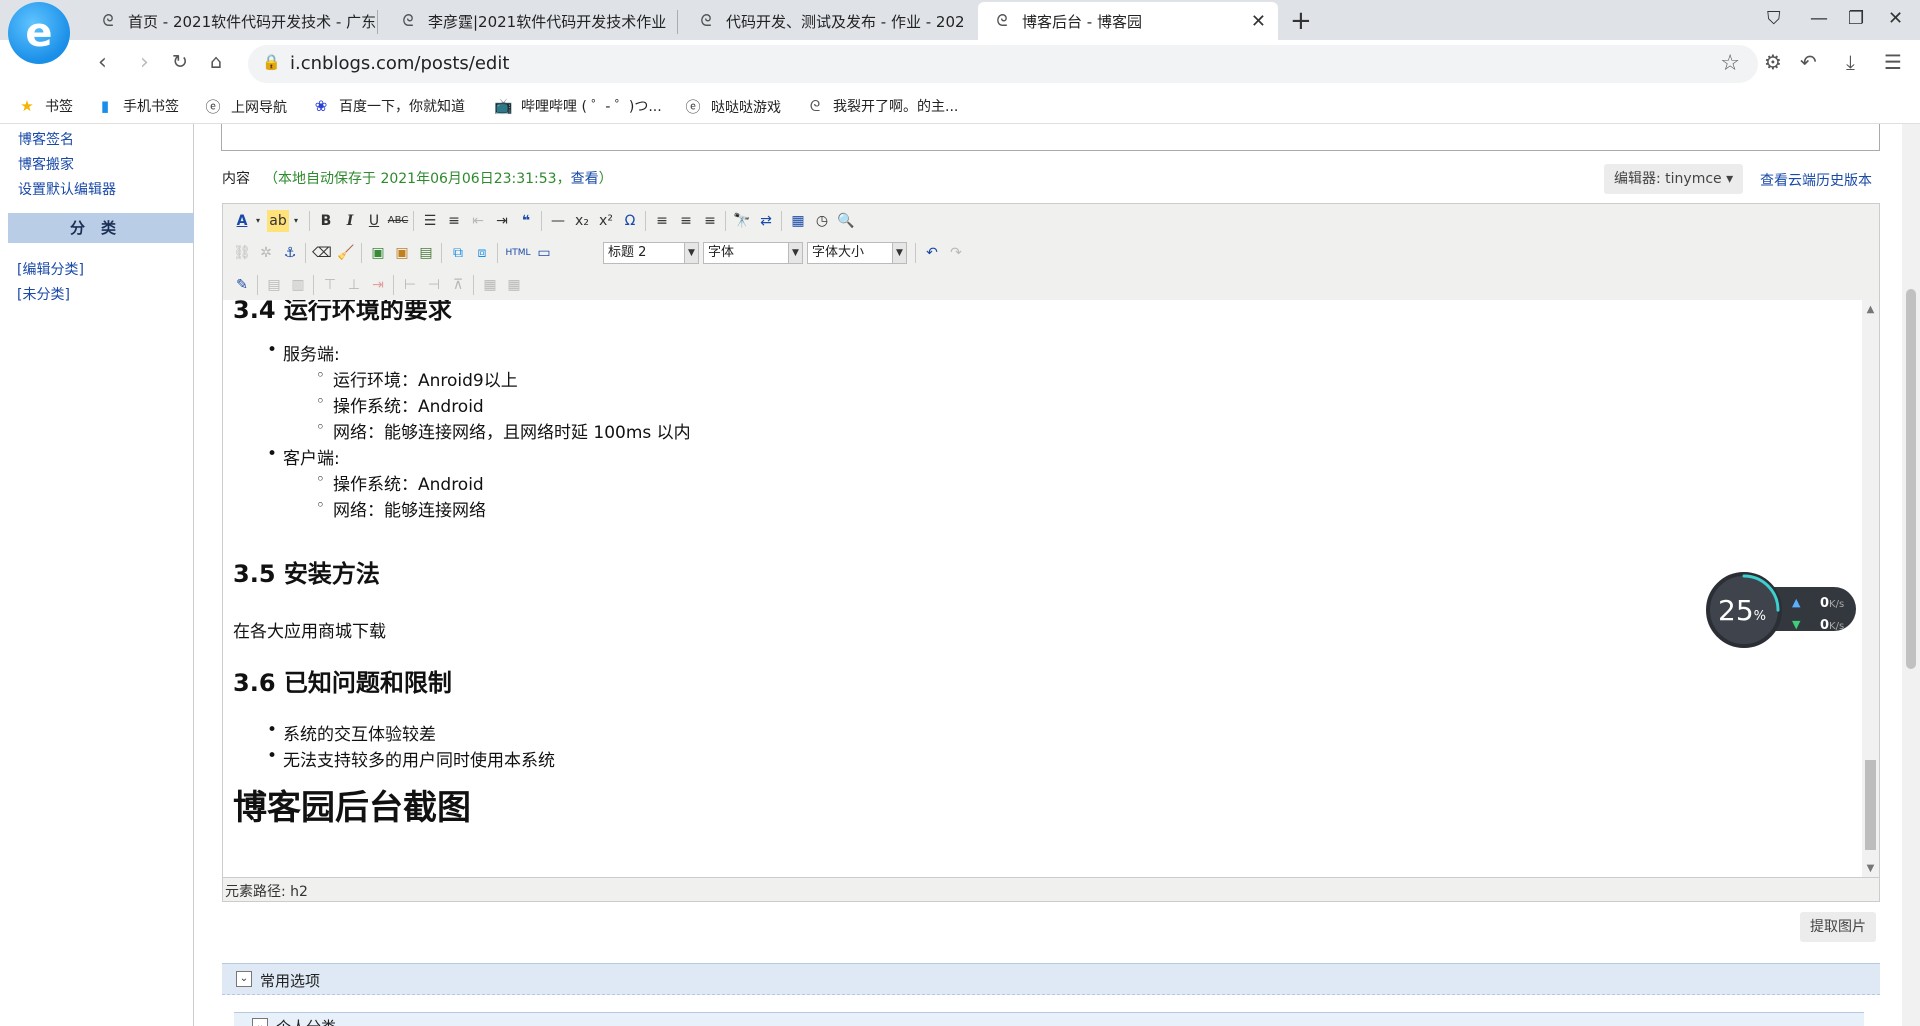 This screenshot has width=1920, height=1026. What do you see at coordinates (434, 285) in the screenshot?
I see `insert-col-after-icon: ⊣` at bounding box center [434, 285].